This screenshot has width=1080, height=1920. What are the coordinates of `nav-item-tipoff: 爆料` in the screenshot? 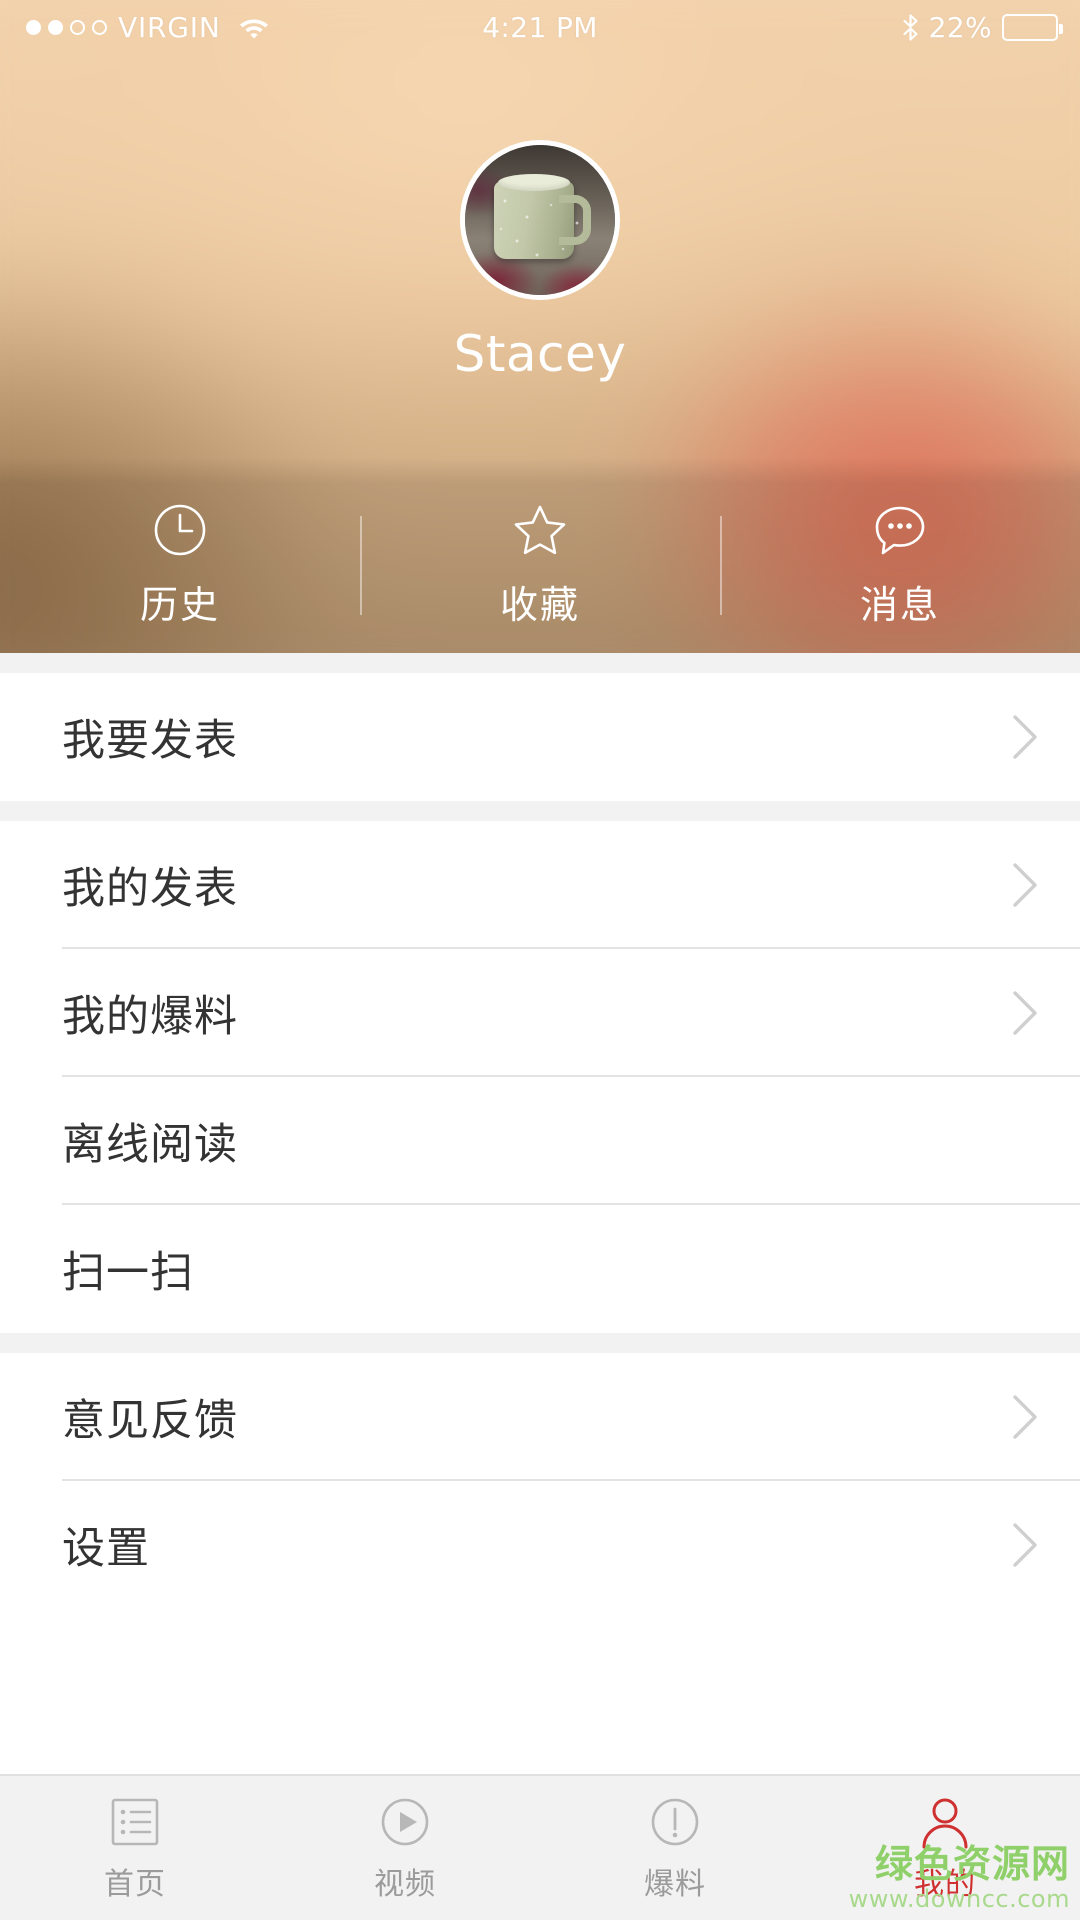 It's located at (675, 1848).